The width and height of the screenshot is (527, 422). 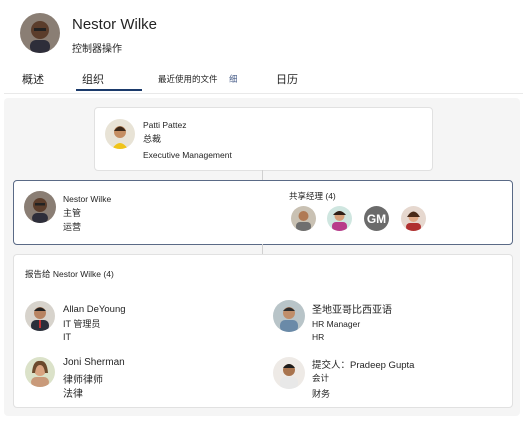 I want to click on tab-recent-files: 最近使用的文件, so click(x=188, y=79).